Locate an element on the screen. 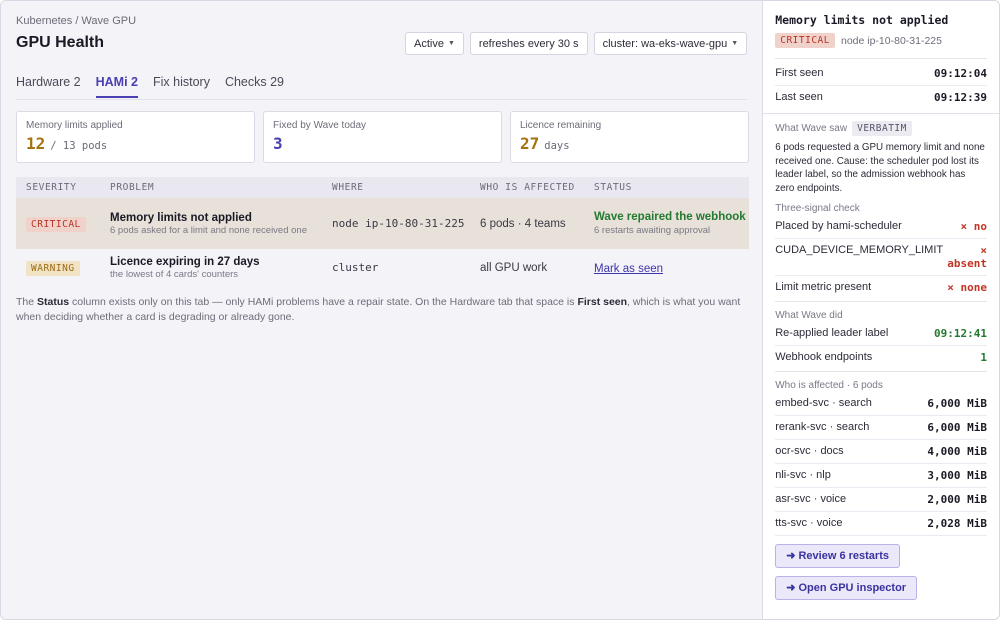  tab-bar: Hardware 2 HAMi 2 Fix history Checks 29 is located at coordinates (150, 86).